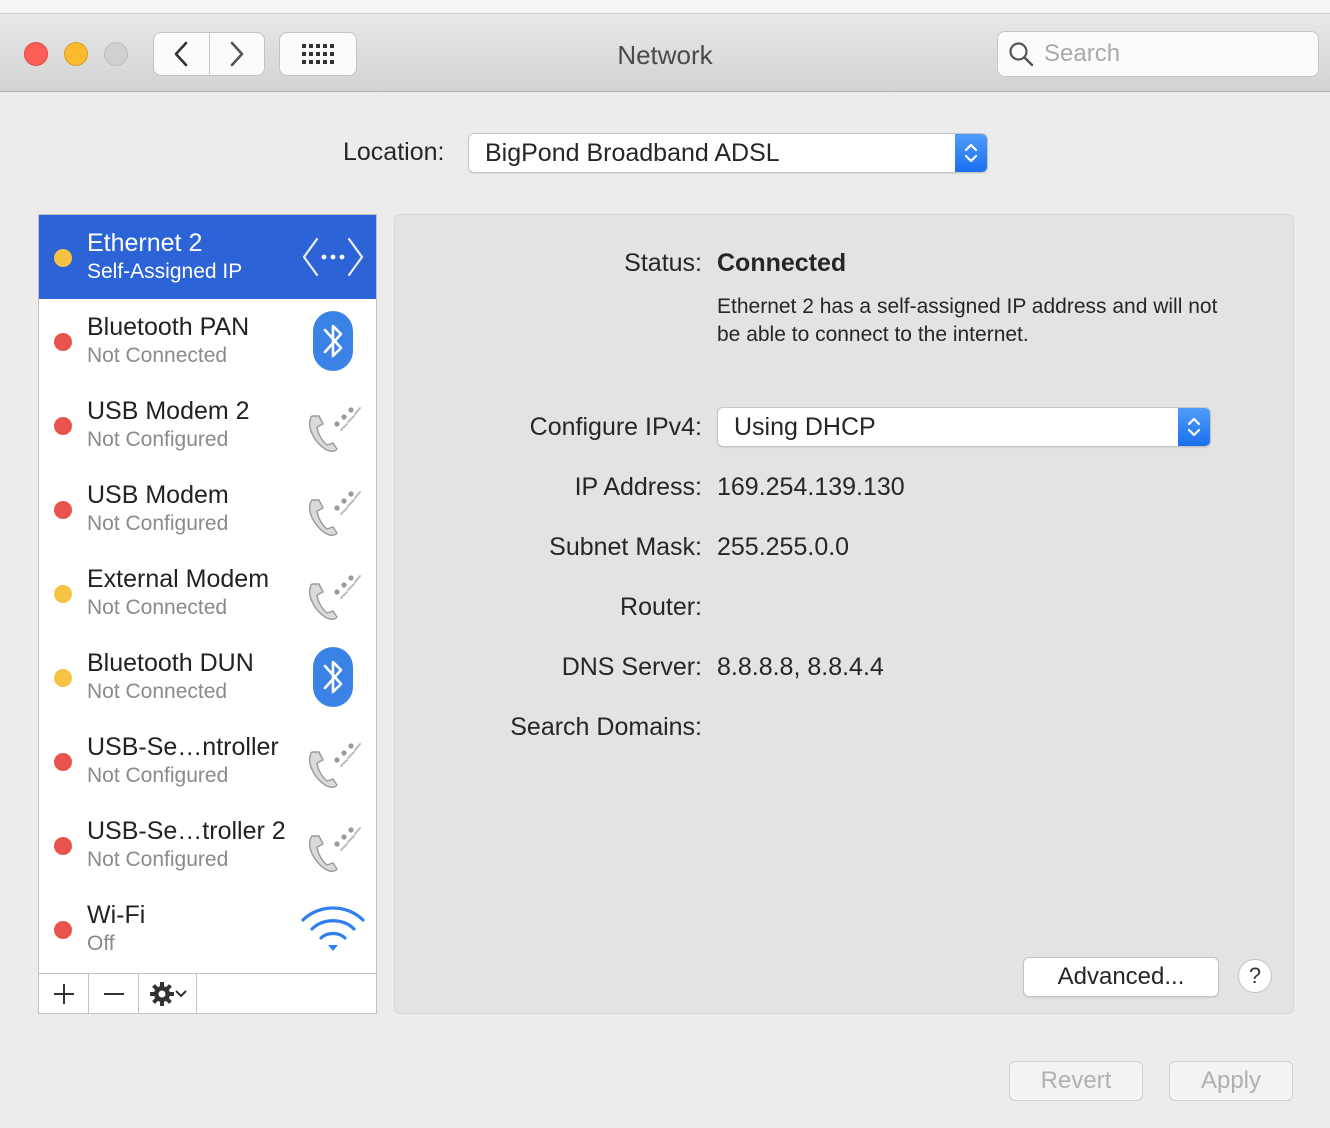  I want to click on configure-ipv4-popup: Using DHCP, so click(964, 427).